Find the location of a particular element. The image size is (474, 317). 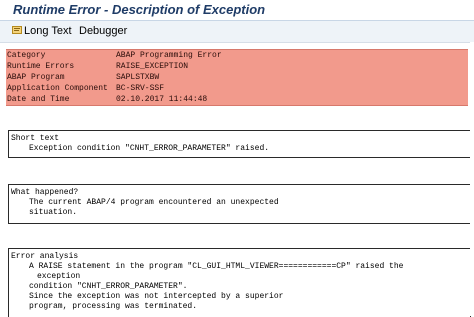

long-text-button: Long Text is located at coordinates (42, 31).